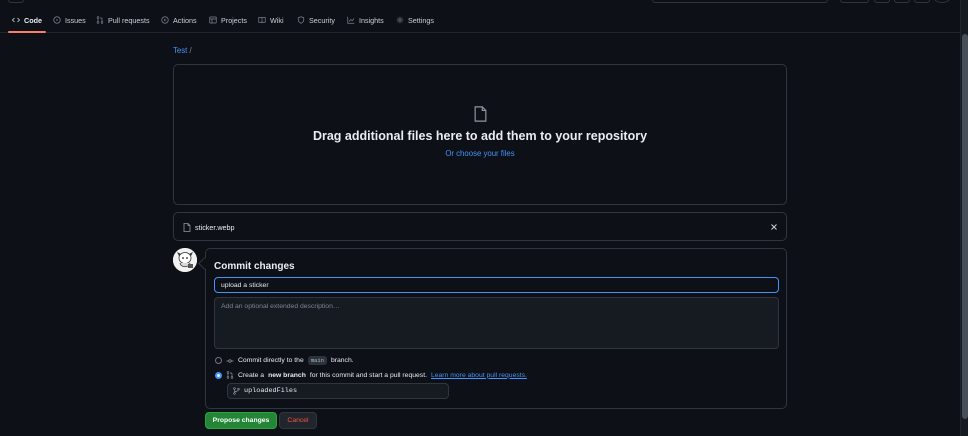 The image size is (968, 436). What do you see at coordinates (271, 360) in the screenshot?
I see `commit-direct-text: Commit directly to the` at bounding box center [271, 360].